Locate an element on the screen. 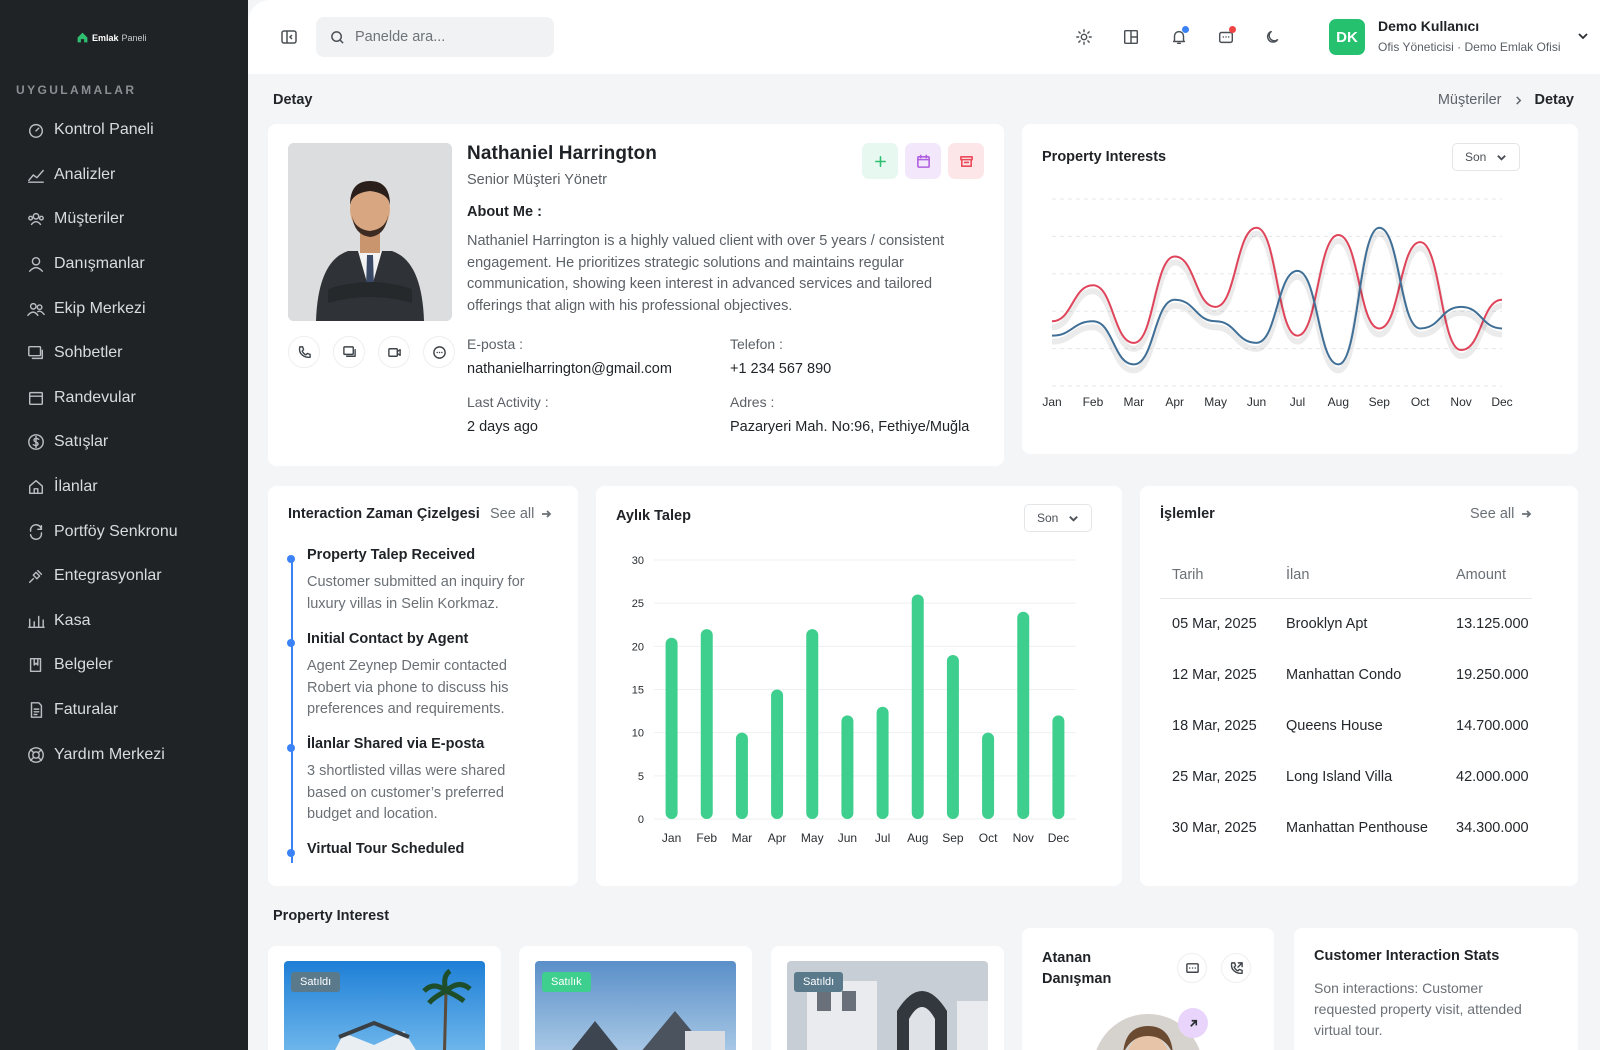  archive-icon is located at coordinates (966, 161).